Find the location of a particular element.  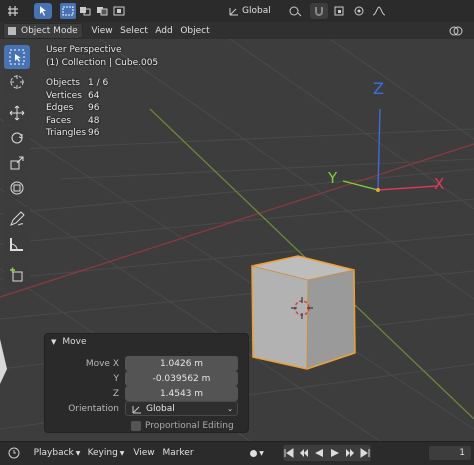

move-y-field: -0.039562 m is located at coordinates (181, 378).